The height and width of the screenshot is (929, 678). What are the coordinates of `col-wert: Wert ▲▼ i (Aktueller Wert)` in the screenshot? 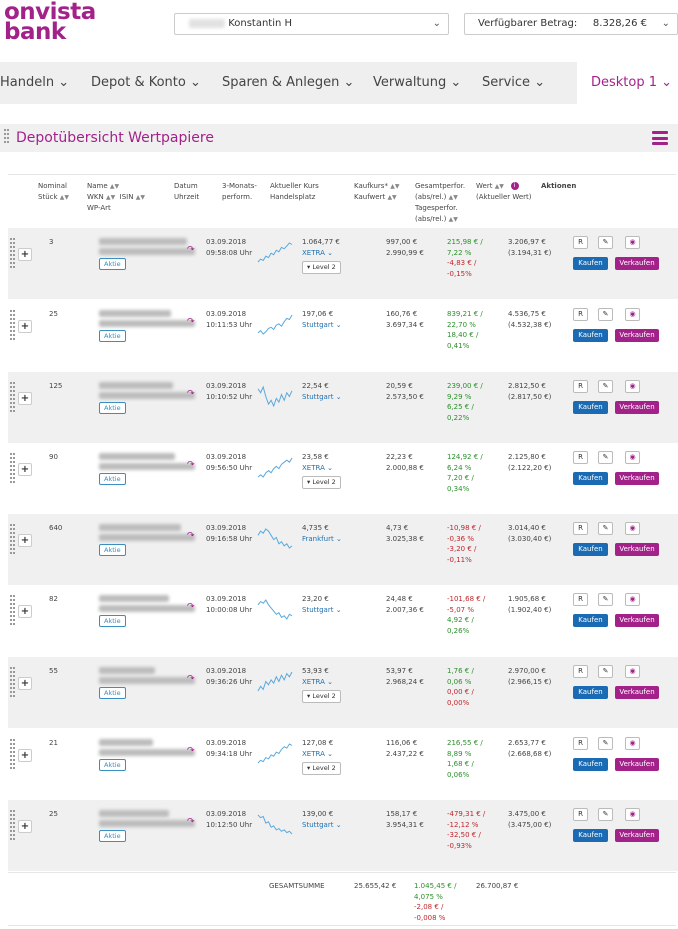 It's located at (504, 192).